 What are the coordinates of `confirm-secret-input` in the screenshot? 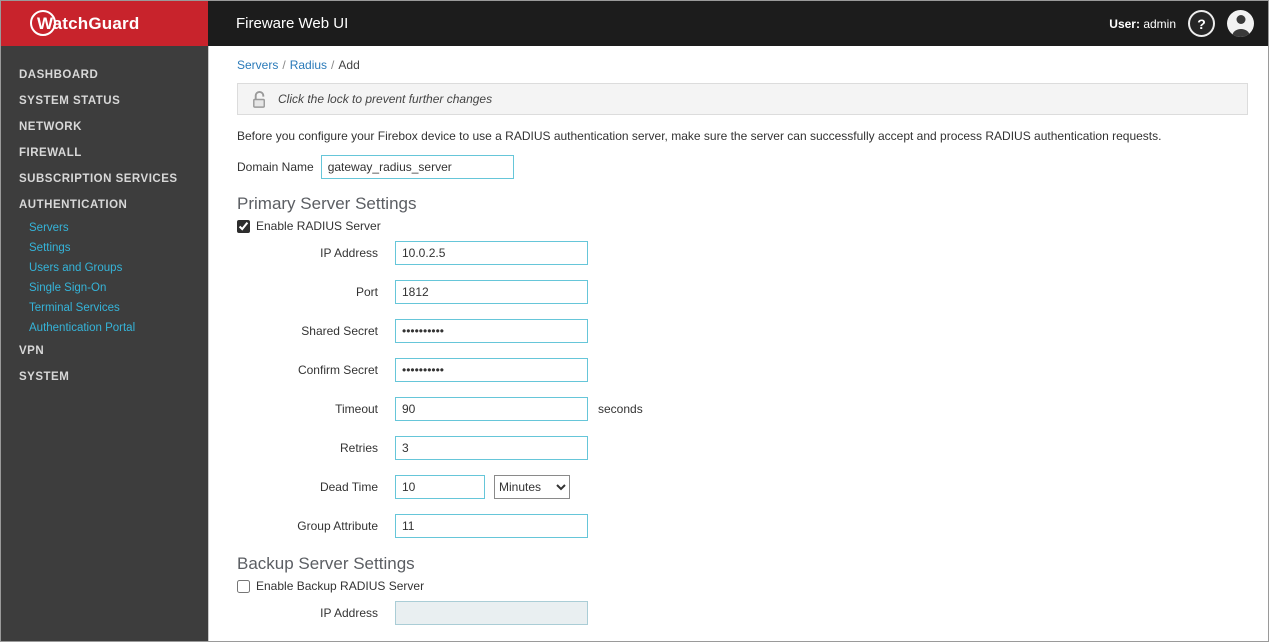 It's located at (491, 370).